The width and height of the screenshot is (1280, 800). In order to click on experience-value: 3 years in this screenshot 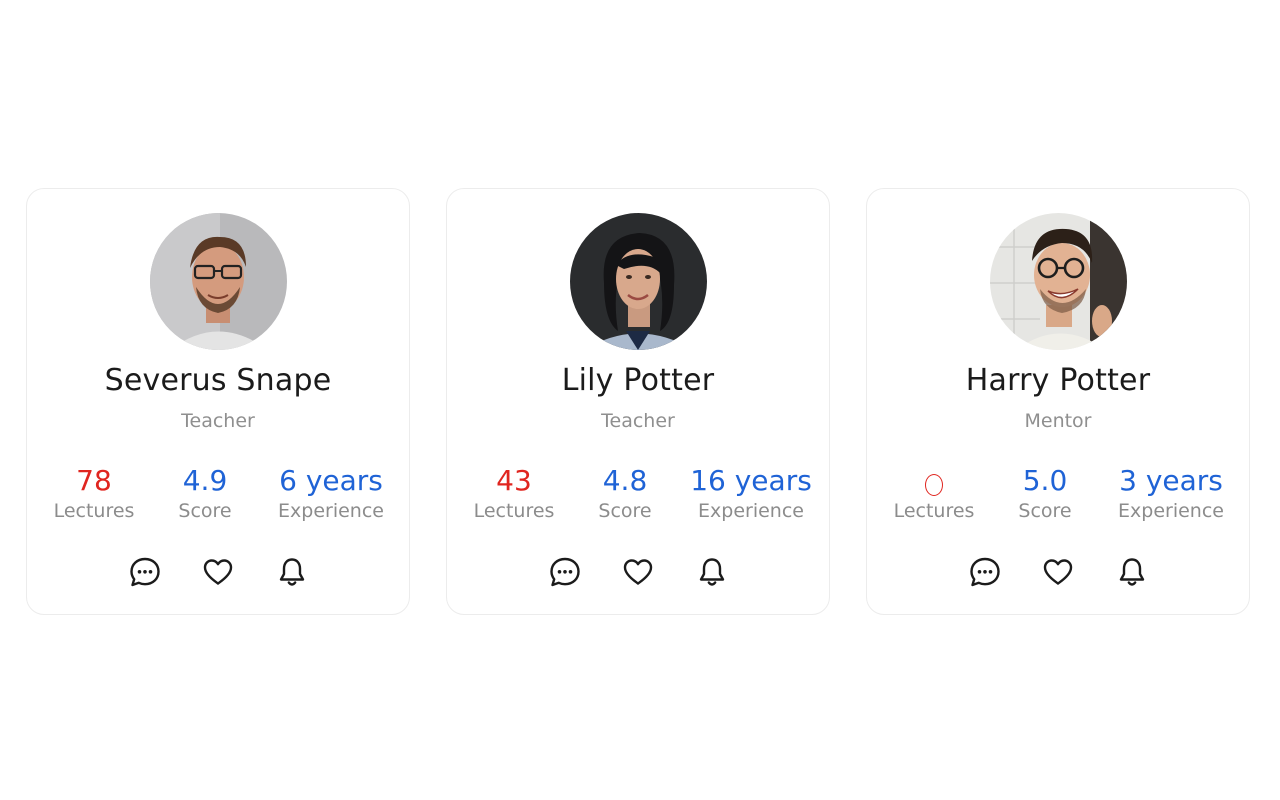, I will do `click(1171, 480)`.